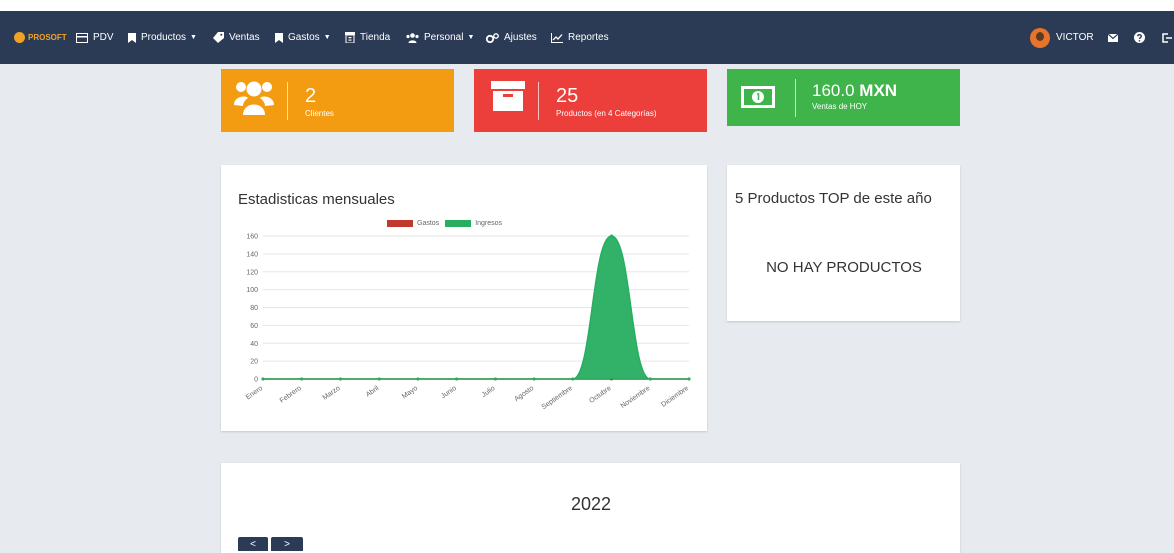 This screenshot has width=1174, height=553. What do you see at coordinates (1075, 37) in the screenshot?
I see `user-name: VICTOR` at bounding box center [1075, 37].